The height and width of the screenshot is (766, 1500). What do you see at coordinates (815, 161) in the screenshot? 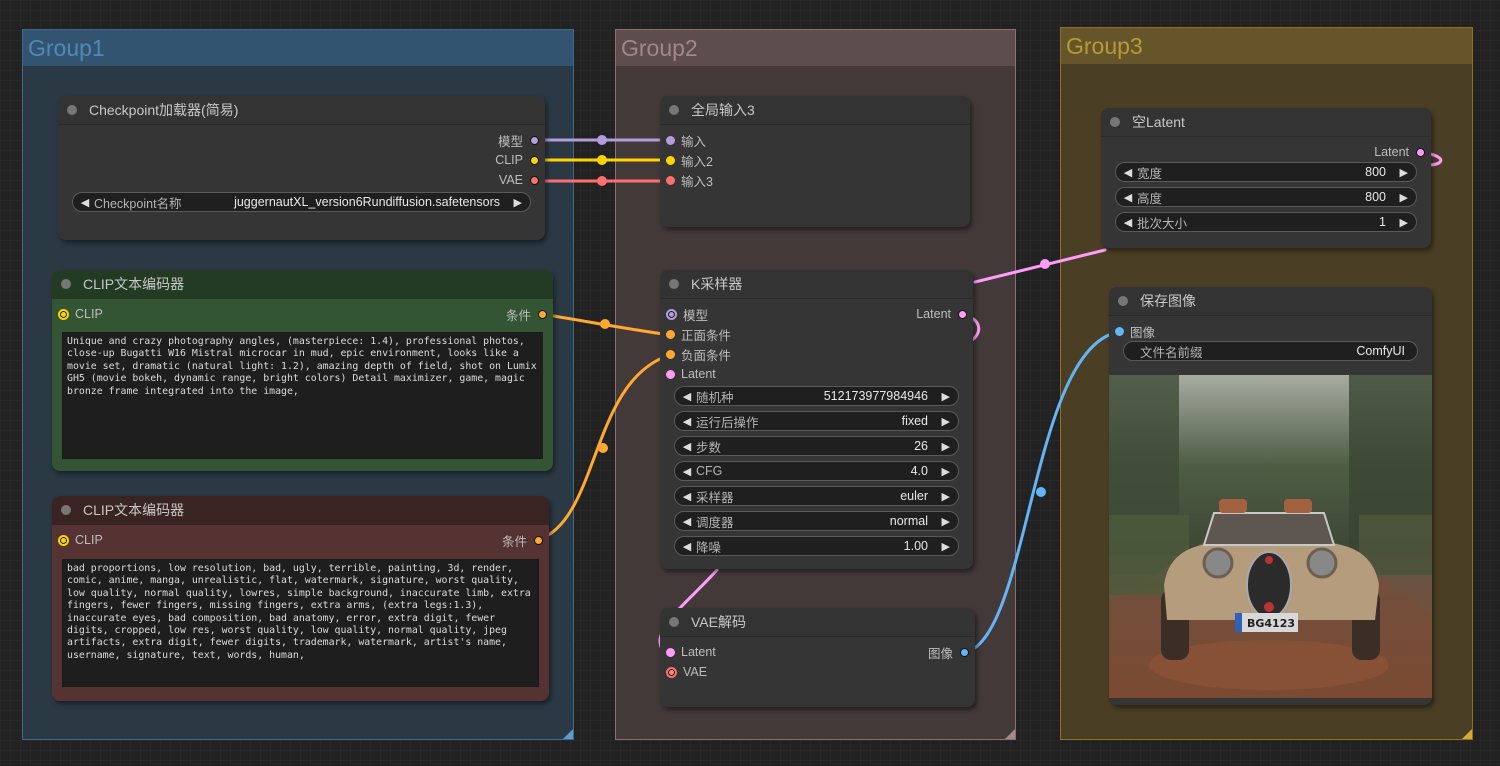
I see `node-global-input: 全局输入3 输入 输入2 输入3` at bounding box center [815, 161].